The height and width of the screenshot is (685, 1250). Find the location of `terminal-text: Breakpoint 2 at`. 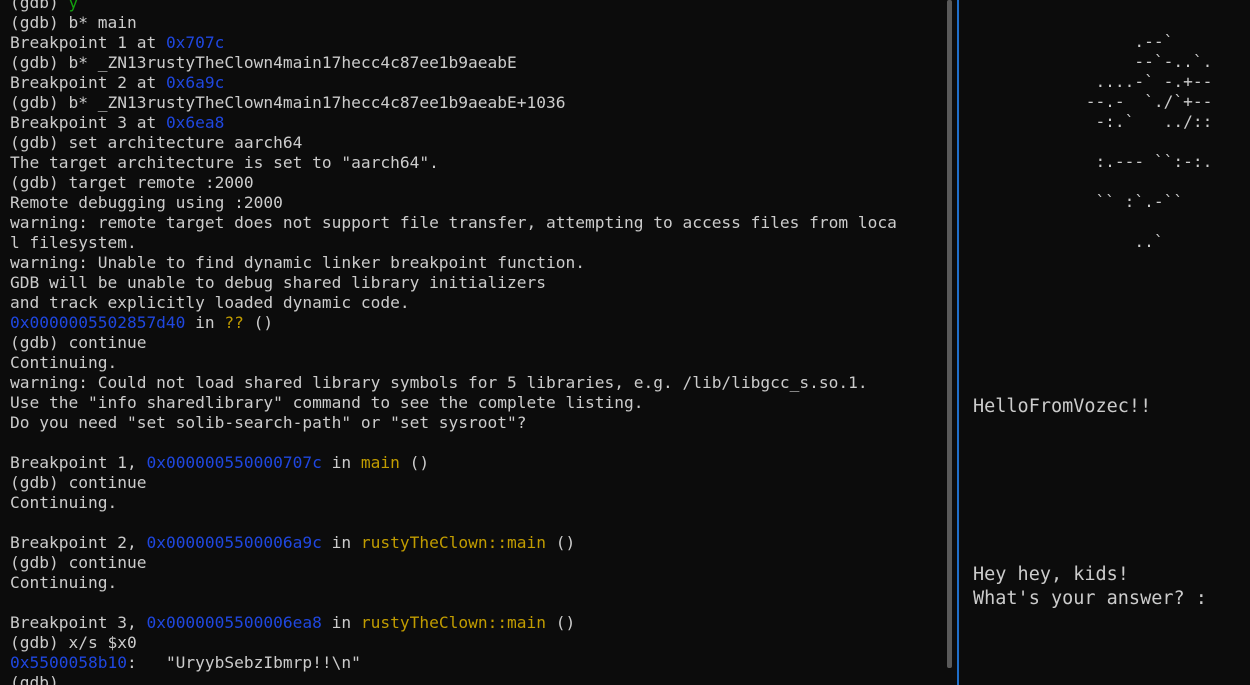

terminal-text: Breakpoint 2 at is located at coordinates (88, 82).